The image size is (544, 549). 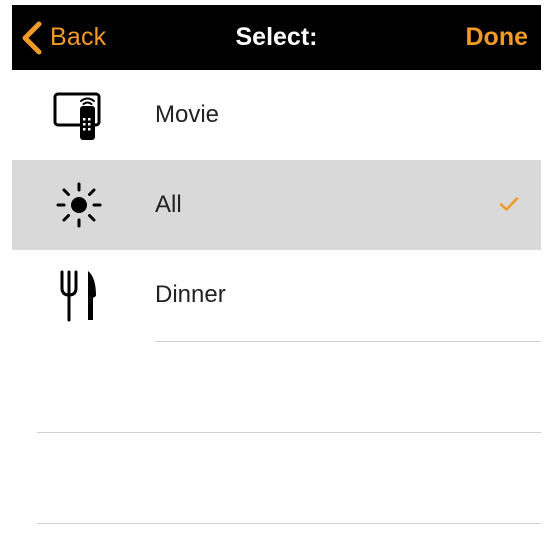 What do you see at coordinates (190, 294) in the screenshot?
I see `list-item-label: Dinner` at bounding box center [190, 294].